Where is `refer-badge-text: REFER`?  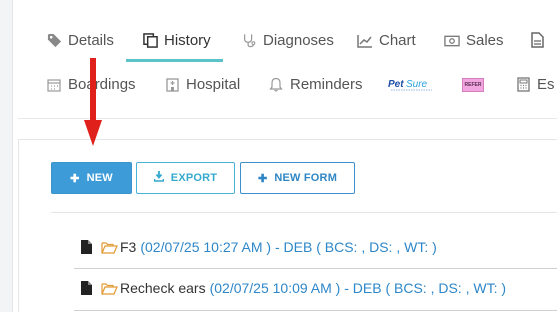
refer-badge-text: REFER is located at coordinates (473, 85).